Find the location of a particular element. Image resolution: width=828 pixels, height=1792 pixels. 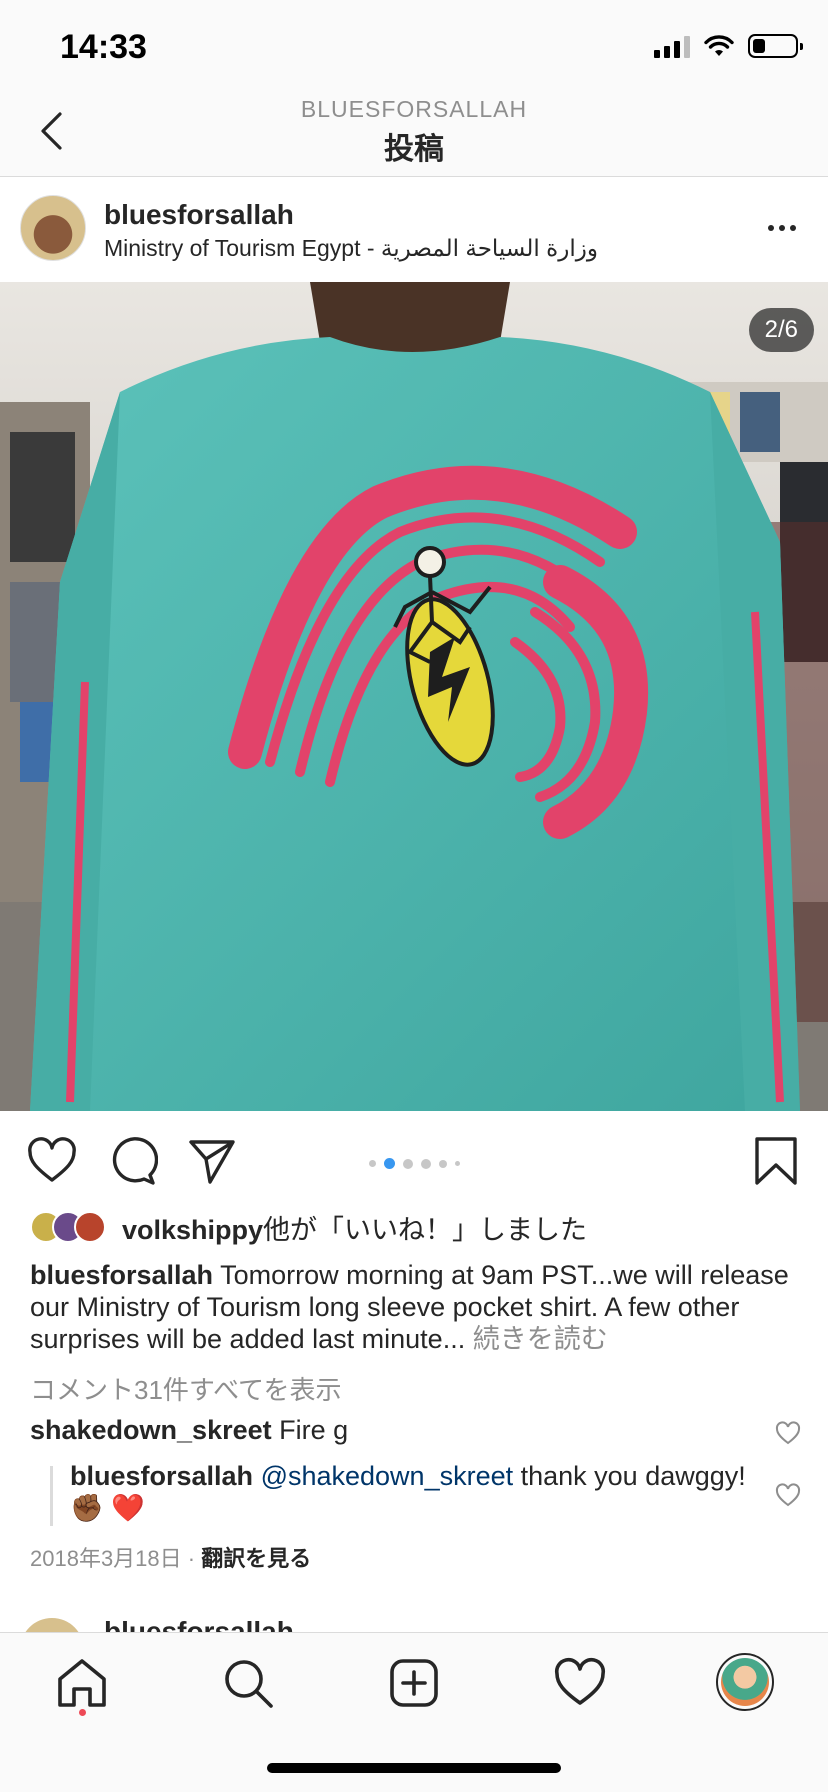

tab-bar is located at coordinates (414, 1712).